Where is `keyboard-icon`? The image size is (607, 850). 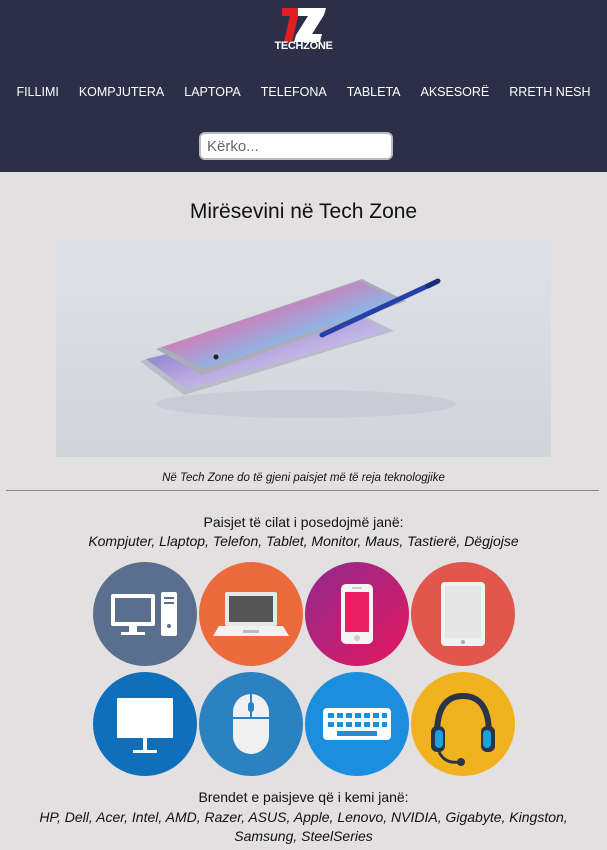
keyboard-icon is located at coordinates (357, 724).